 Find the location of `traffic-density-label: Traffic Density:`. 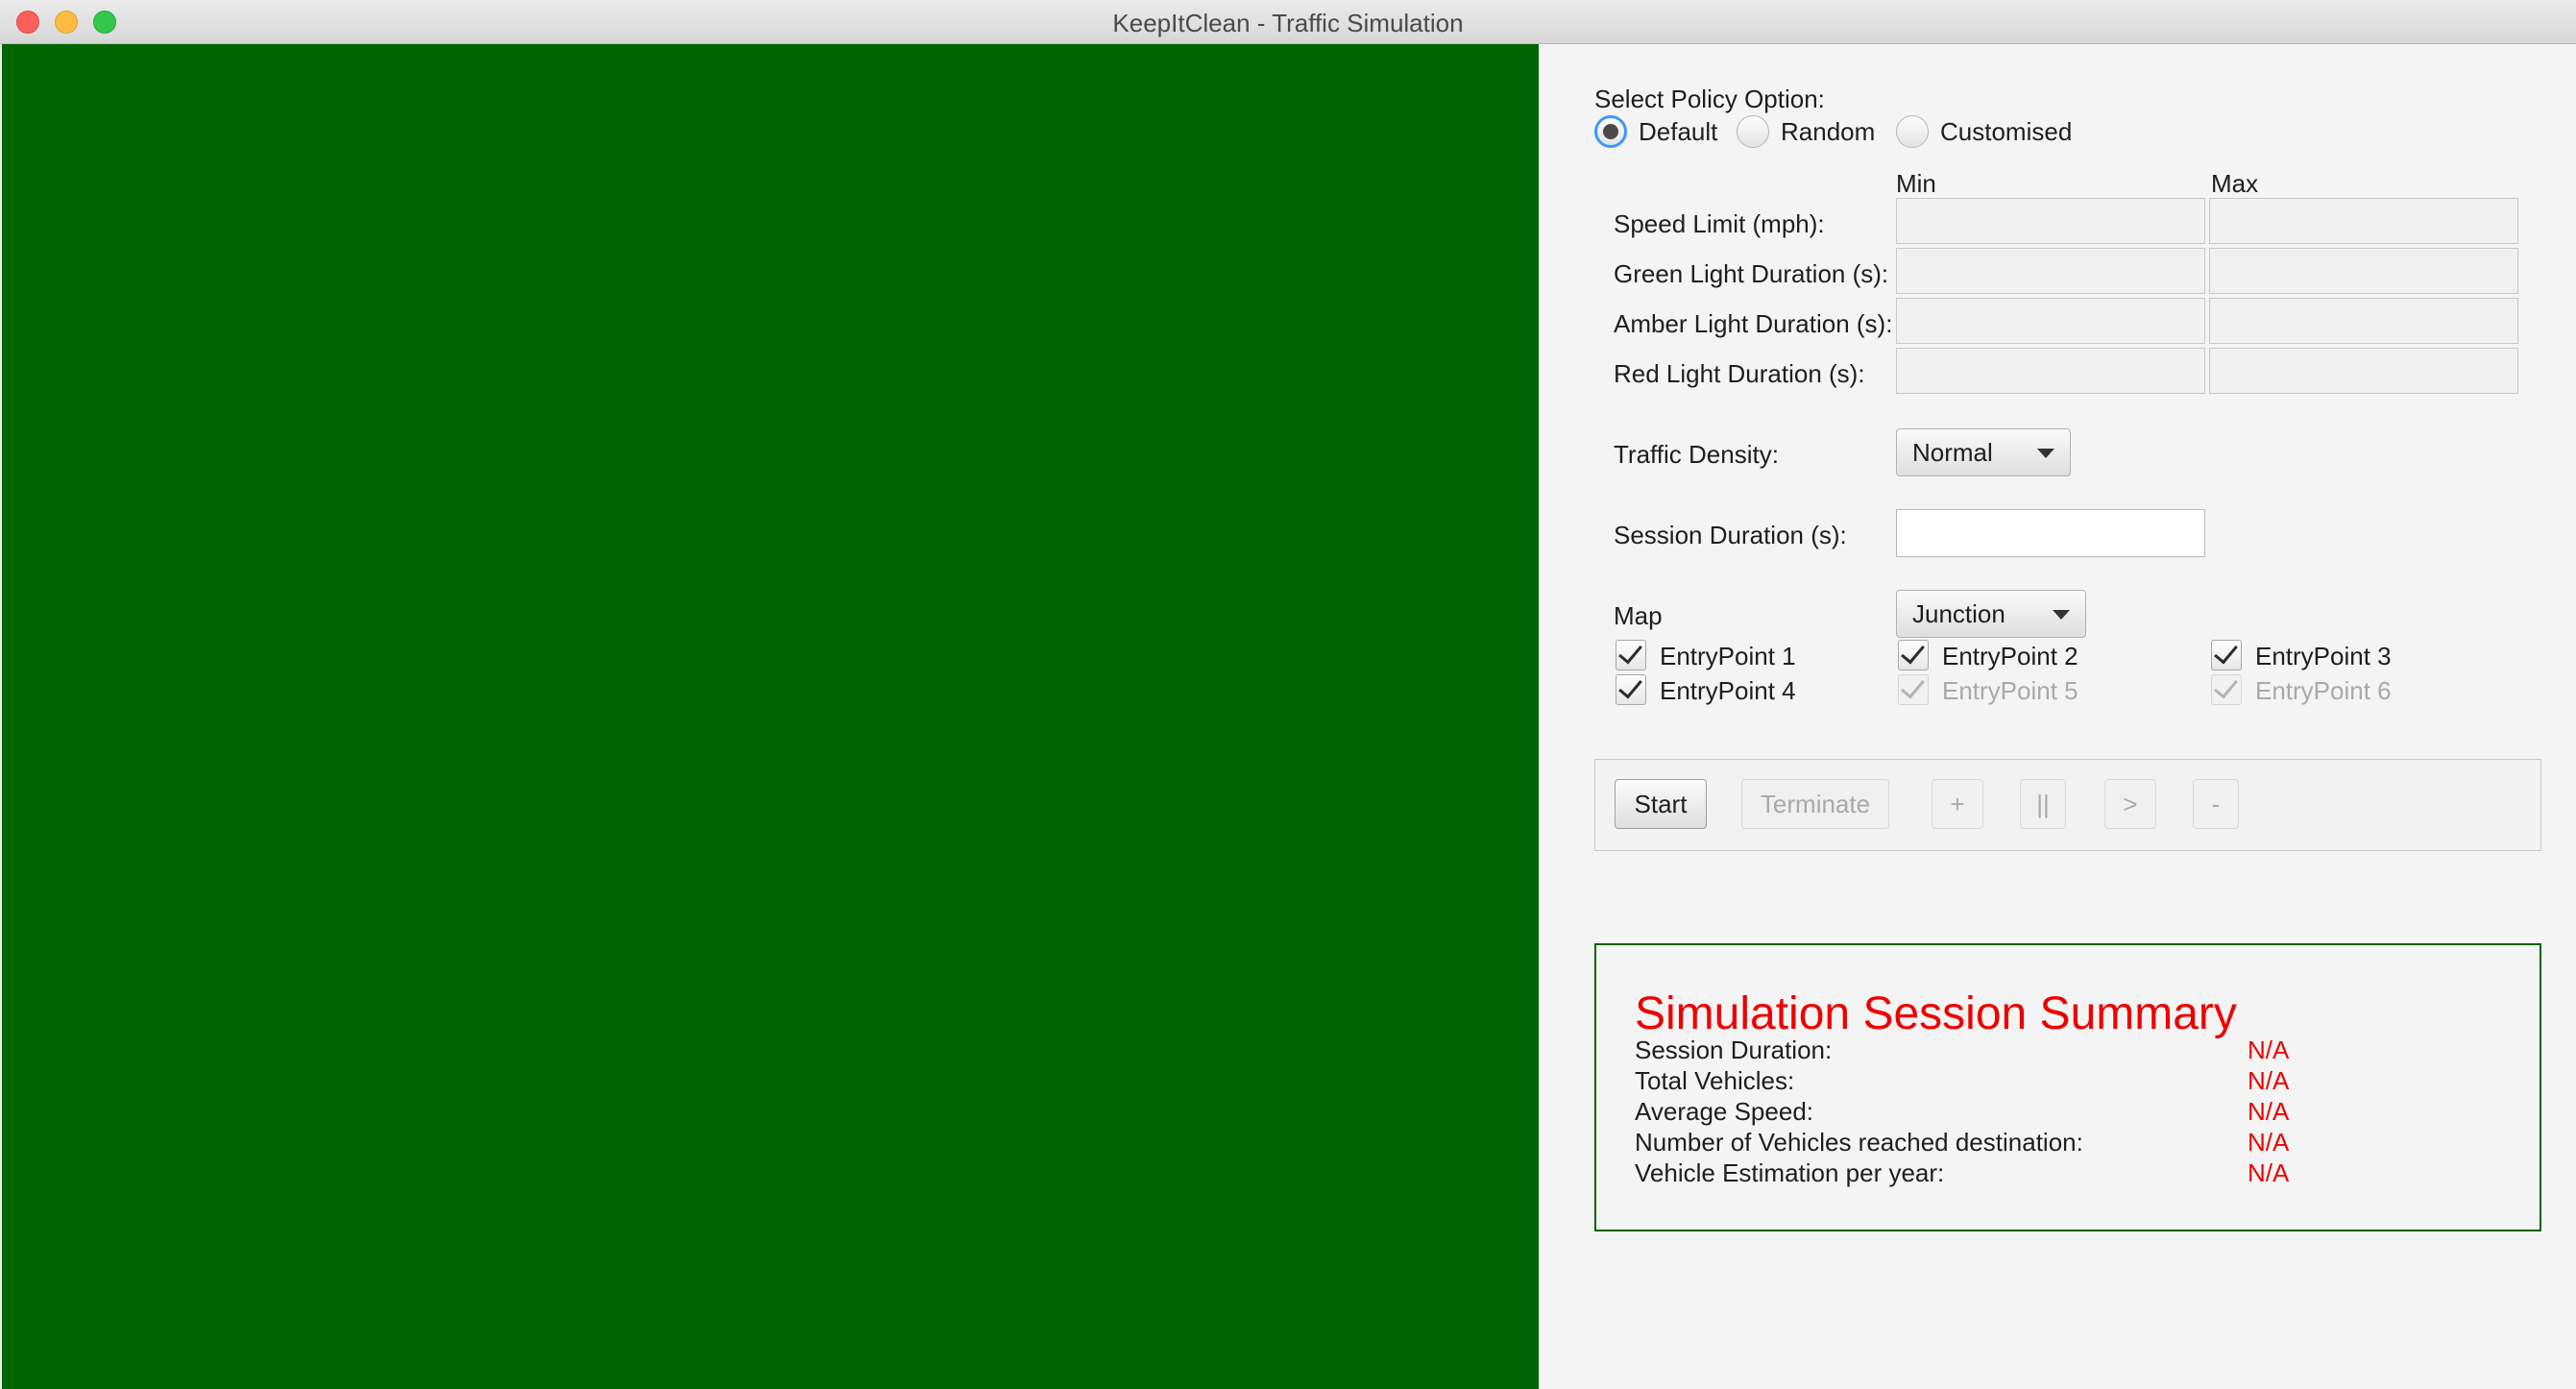

traffic-density-label: Traffic Density: is located at coordinates (1696, 454).